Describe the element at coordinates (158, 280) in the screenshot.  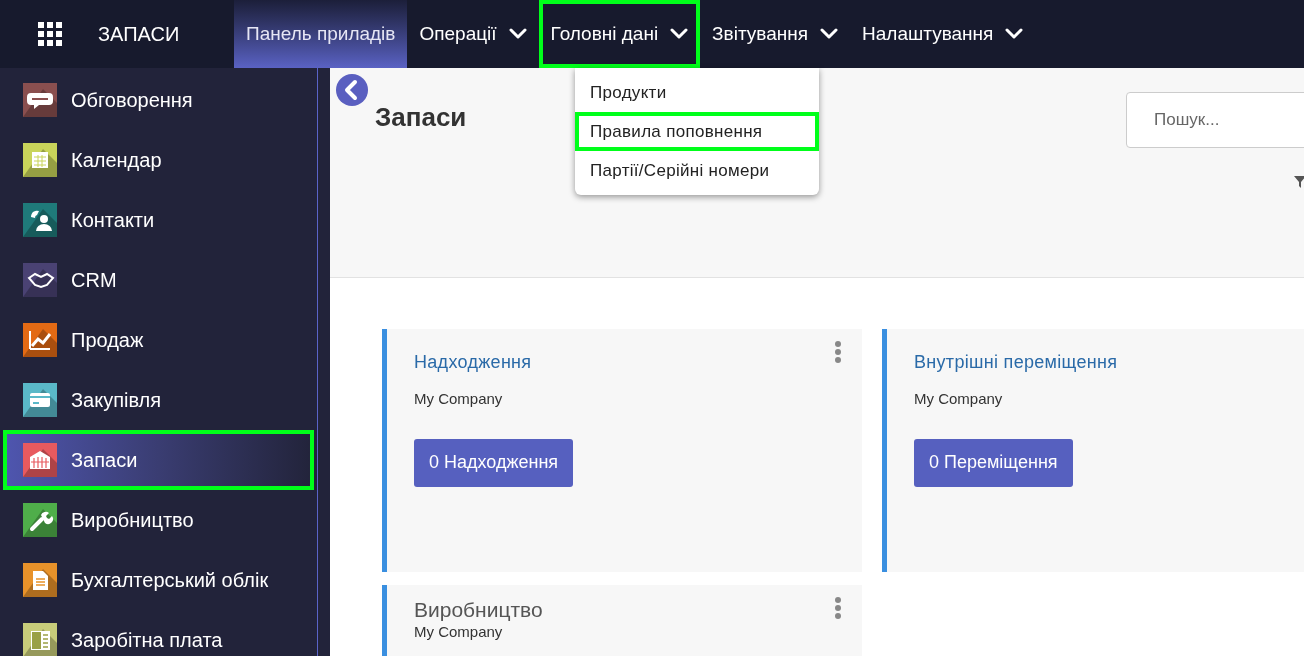
I see `sidebar-item: CRM` at that location.